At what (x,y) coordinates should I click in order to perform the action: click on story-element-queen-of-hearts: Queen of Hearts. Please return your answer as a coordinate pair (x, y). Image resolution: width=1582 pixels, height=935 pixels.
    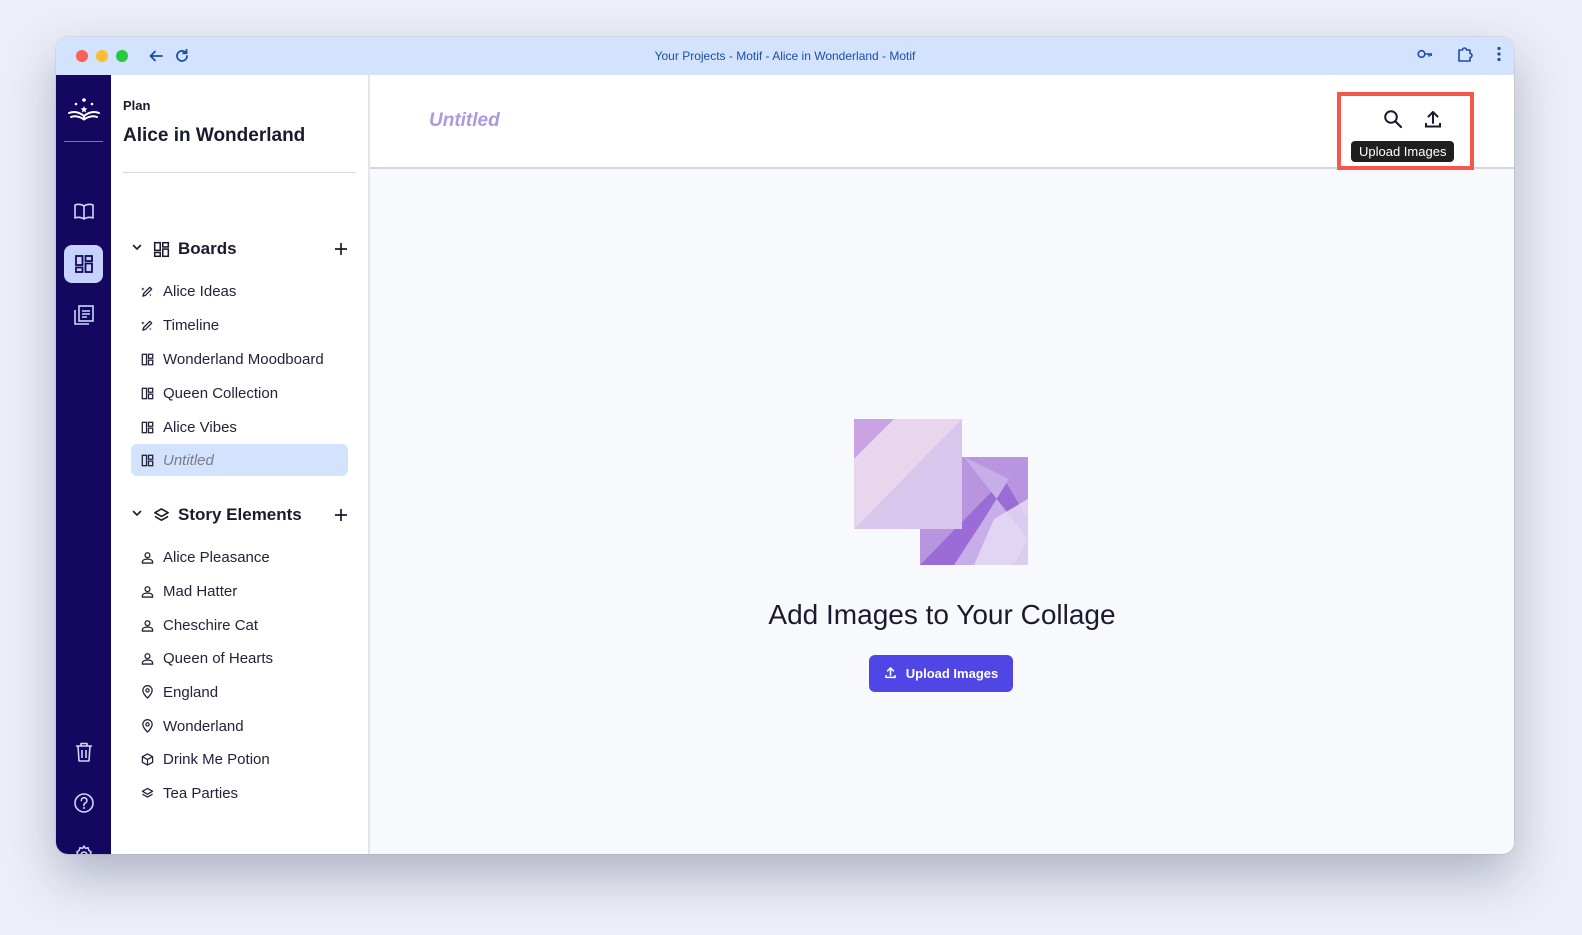
    Looking at the image, I should click on (239, 658).